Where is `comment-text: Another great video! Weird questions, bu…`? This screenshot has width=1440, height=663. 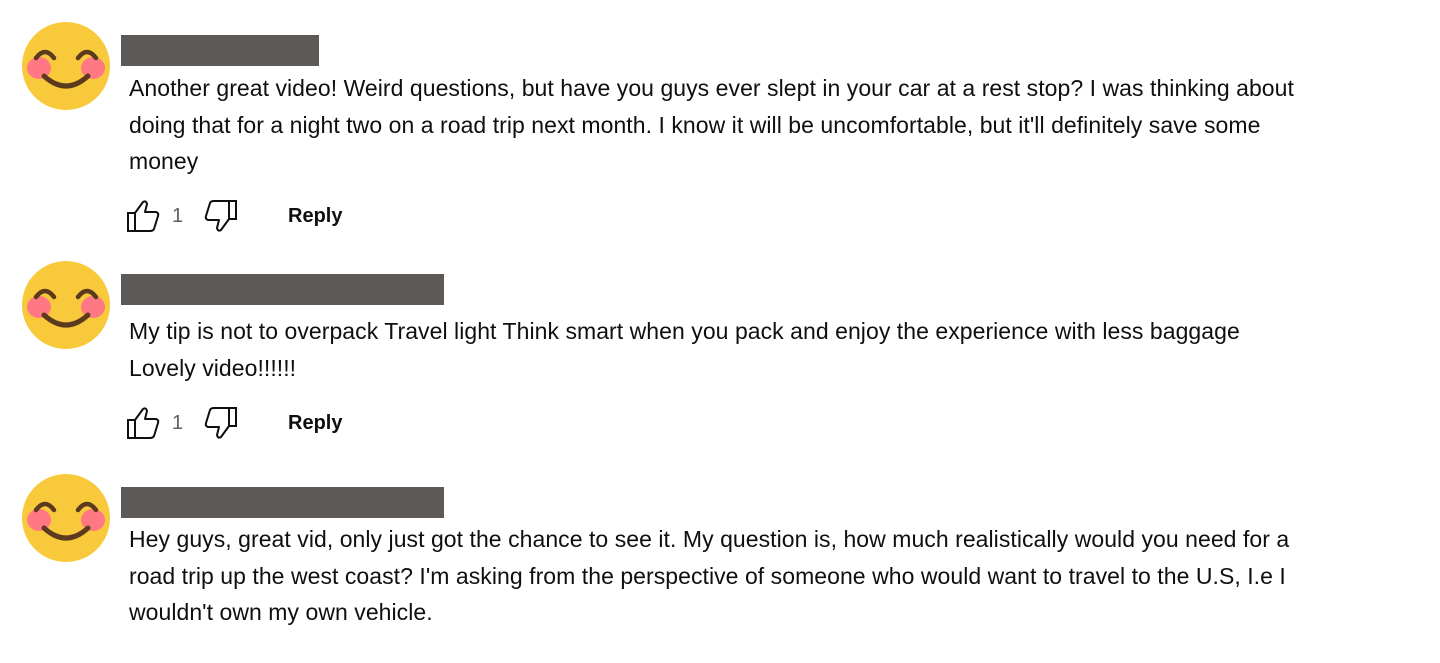 comment-text: Another great video! Weird questions, bu… is located at coordinates (711, 124).